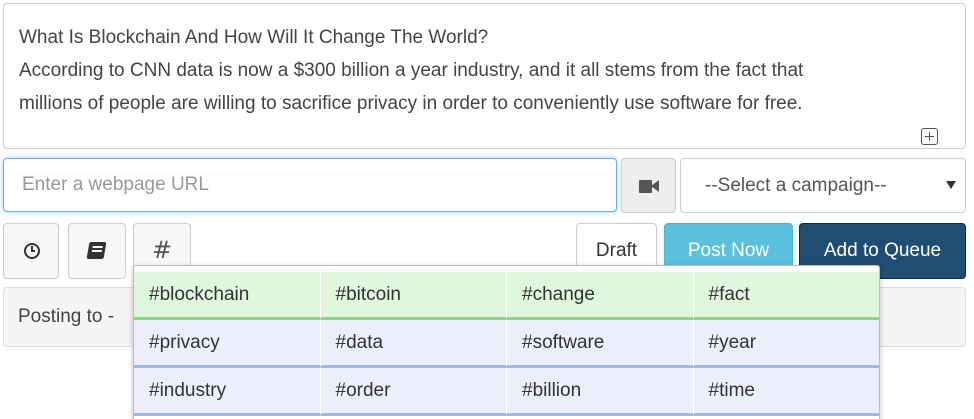 The width and height of the screenshot is (974, 419). Describe the element at coordinates (413, 392) in the screenshot. I see `hashtag-chip: #order` at that location.